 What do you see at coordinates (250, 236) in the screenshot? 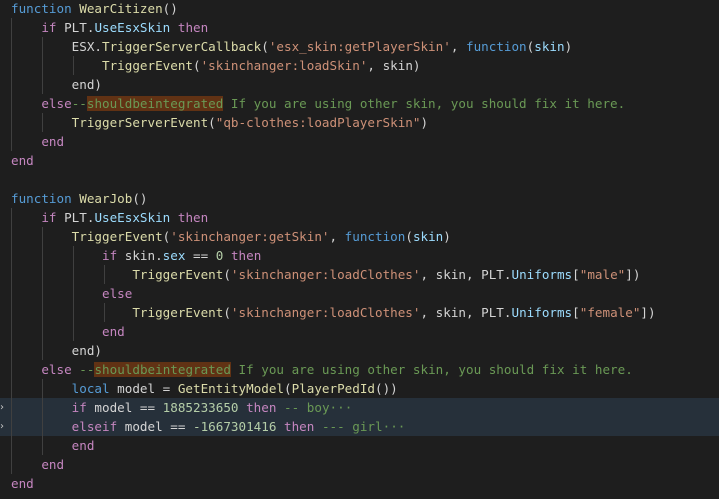
I see `code-token: 'skinchanger:getSkin'` at bounding box center [250, 236].